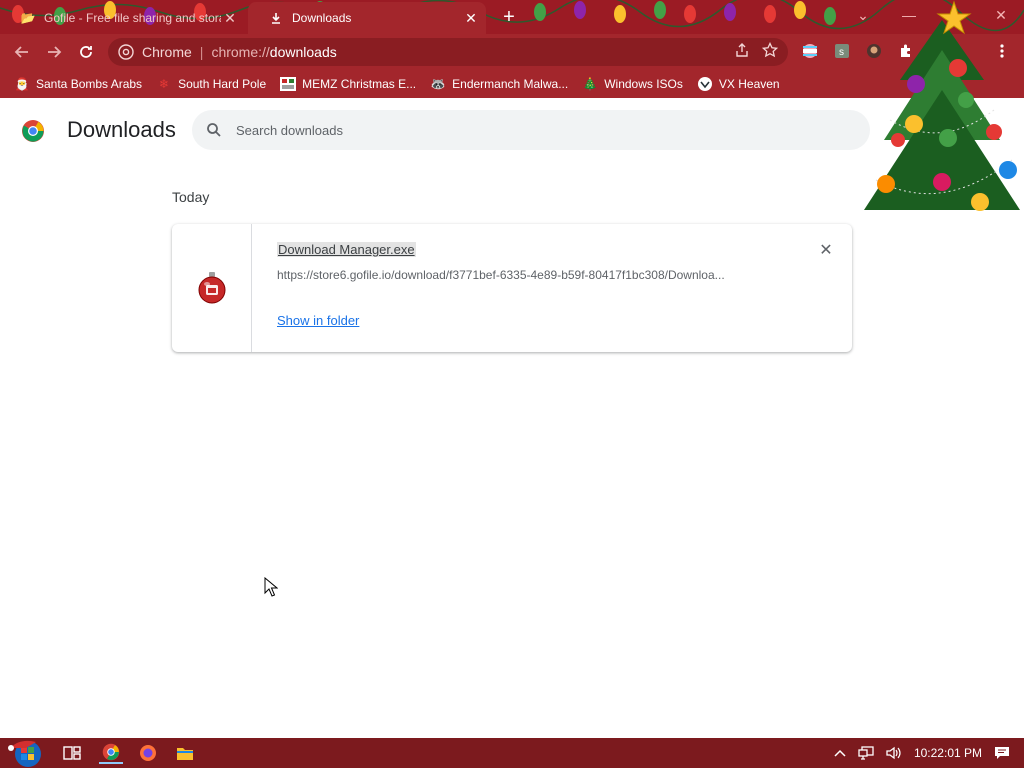 This screenshot has width=1024, height=768. What do you see at coordinates (948, 753) in the screenshot?
I see `taskbar-clock: 10:22:01 PM` at bounding box center [948, 753].